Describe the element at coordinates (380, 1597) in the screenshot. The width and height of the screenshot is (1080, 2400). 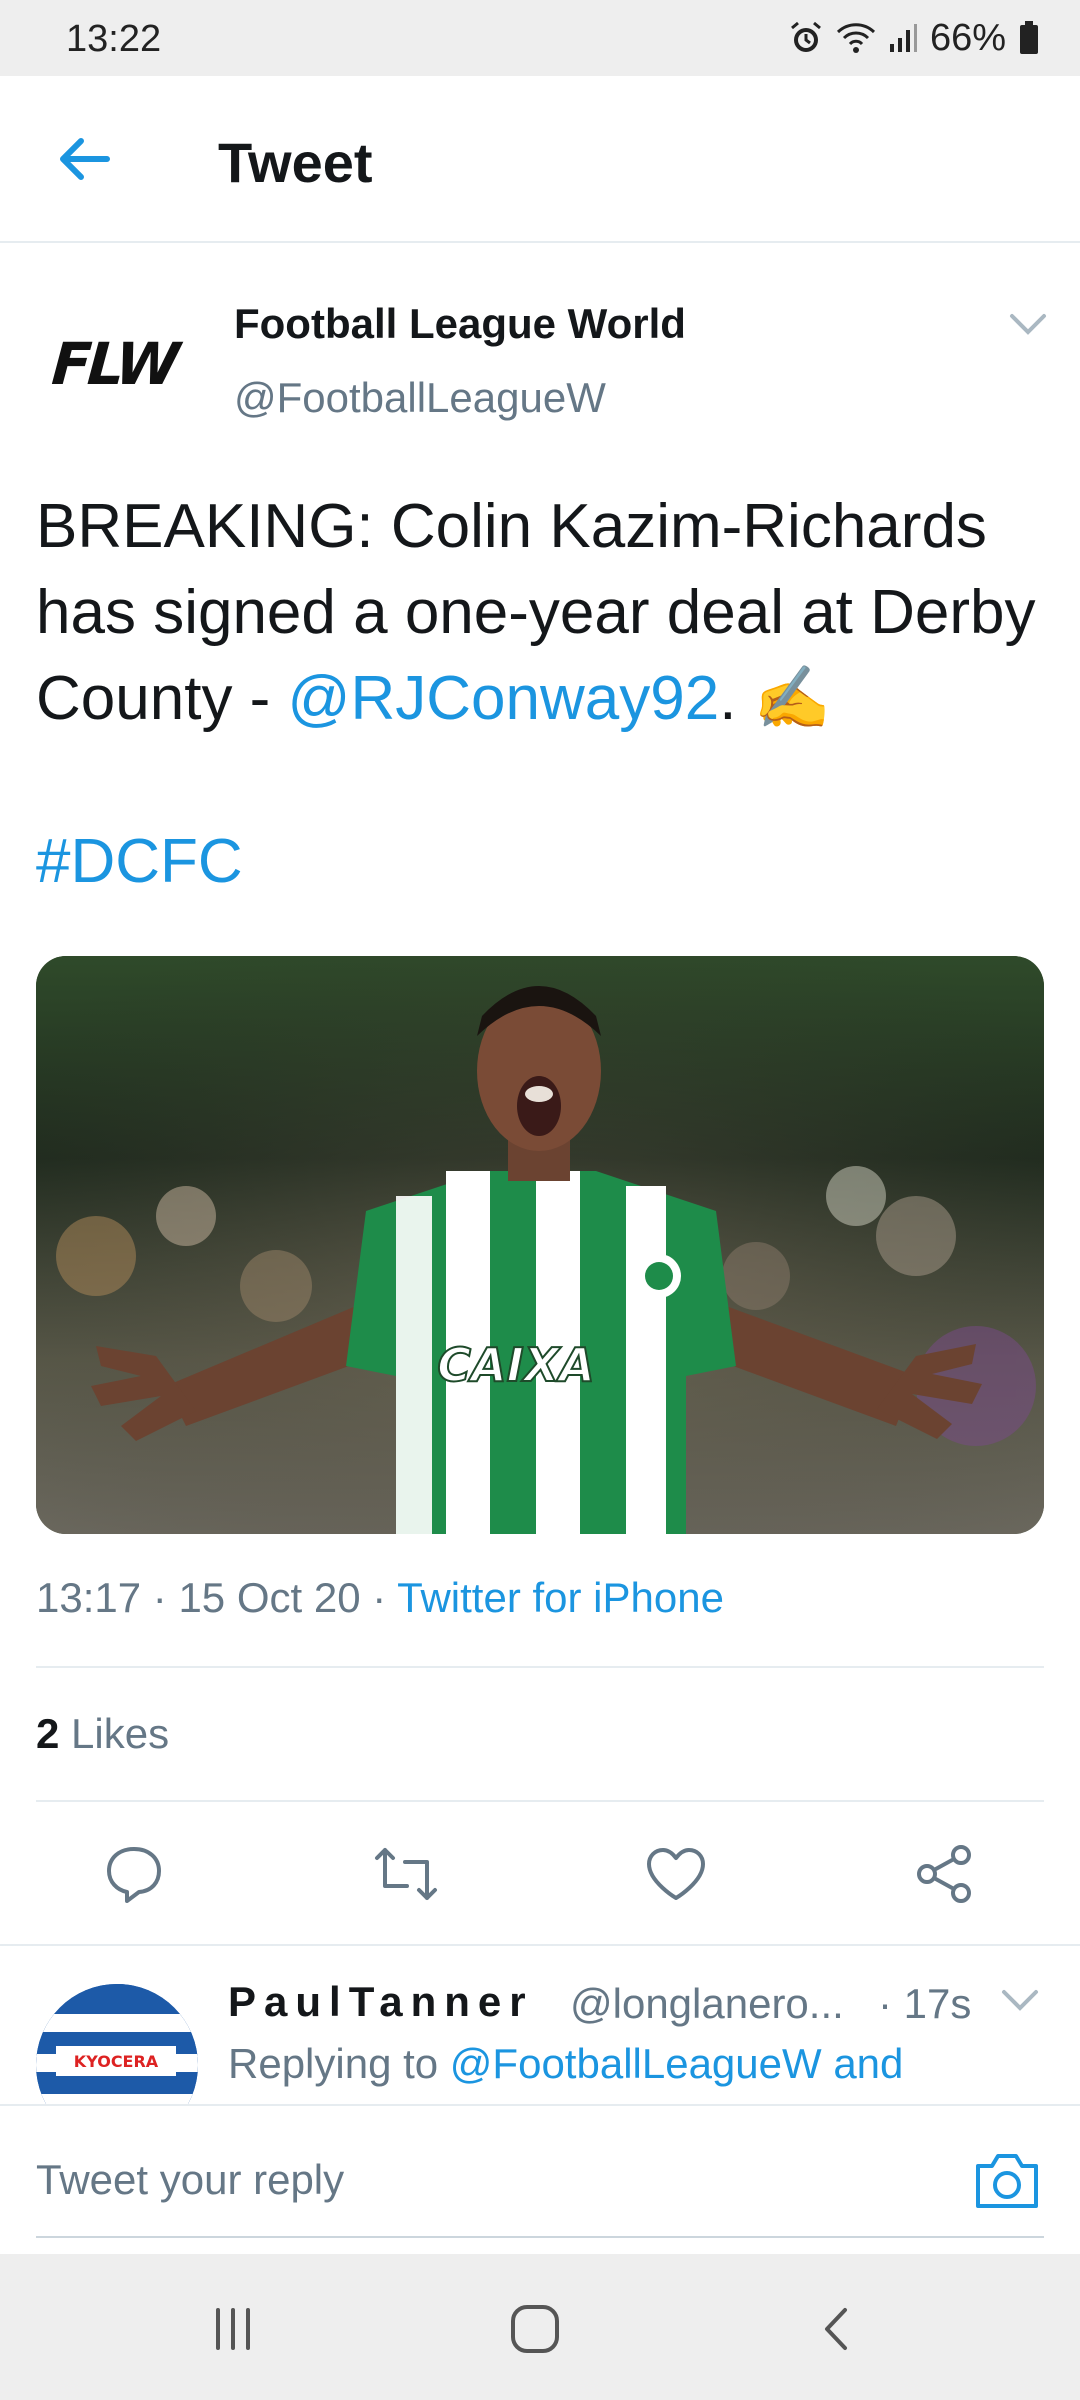
I see `tweet-timestamp: 13:17 · 15 Oct 20 · Twitter for iPhone` at that location.